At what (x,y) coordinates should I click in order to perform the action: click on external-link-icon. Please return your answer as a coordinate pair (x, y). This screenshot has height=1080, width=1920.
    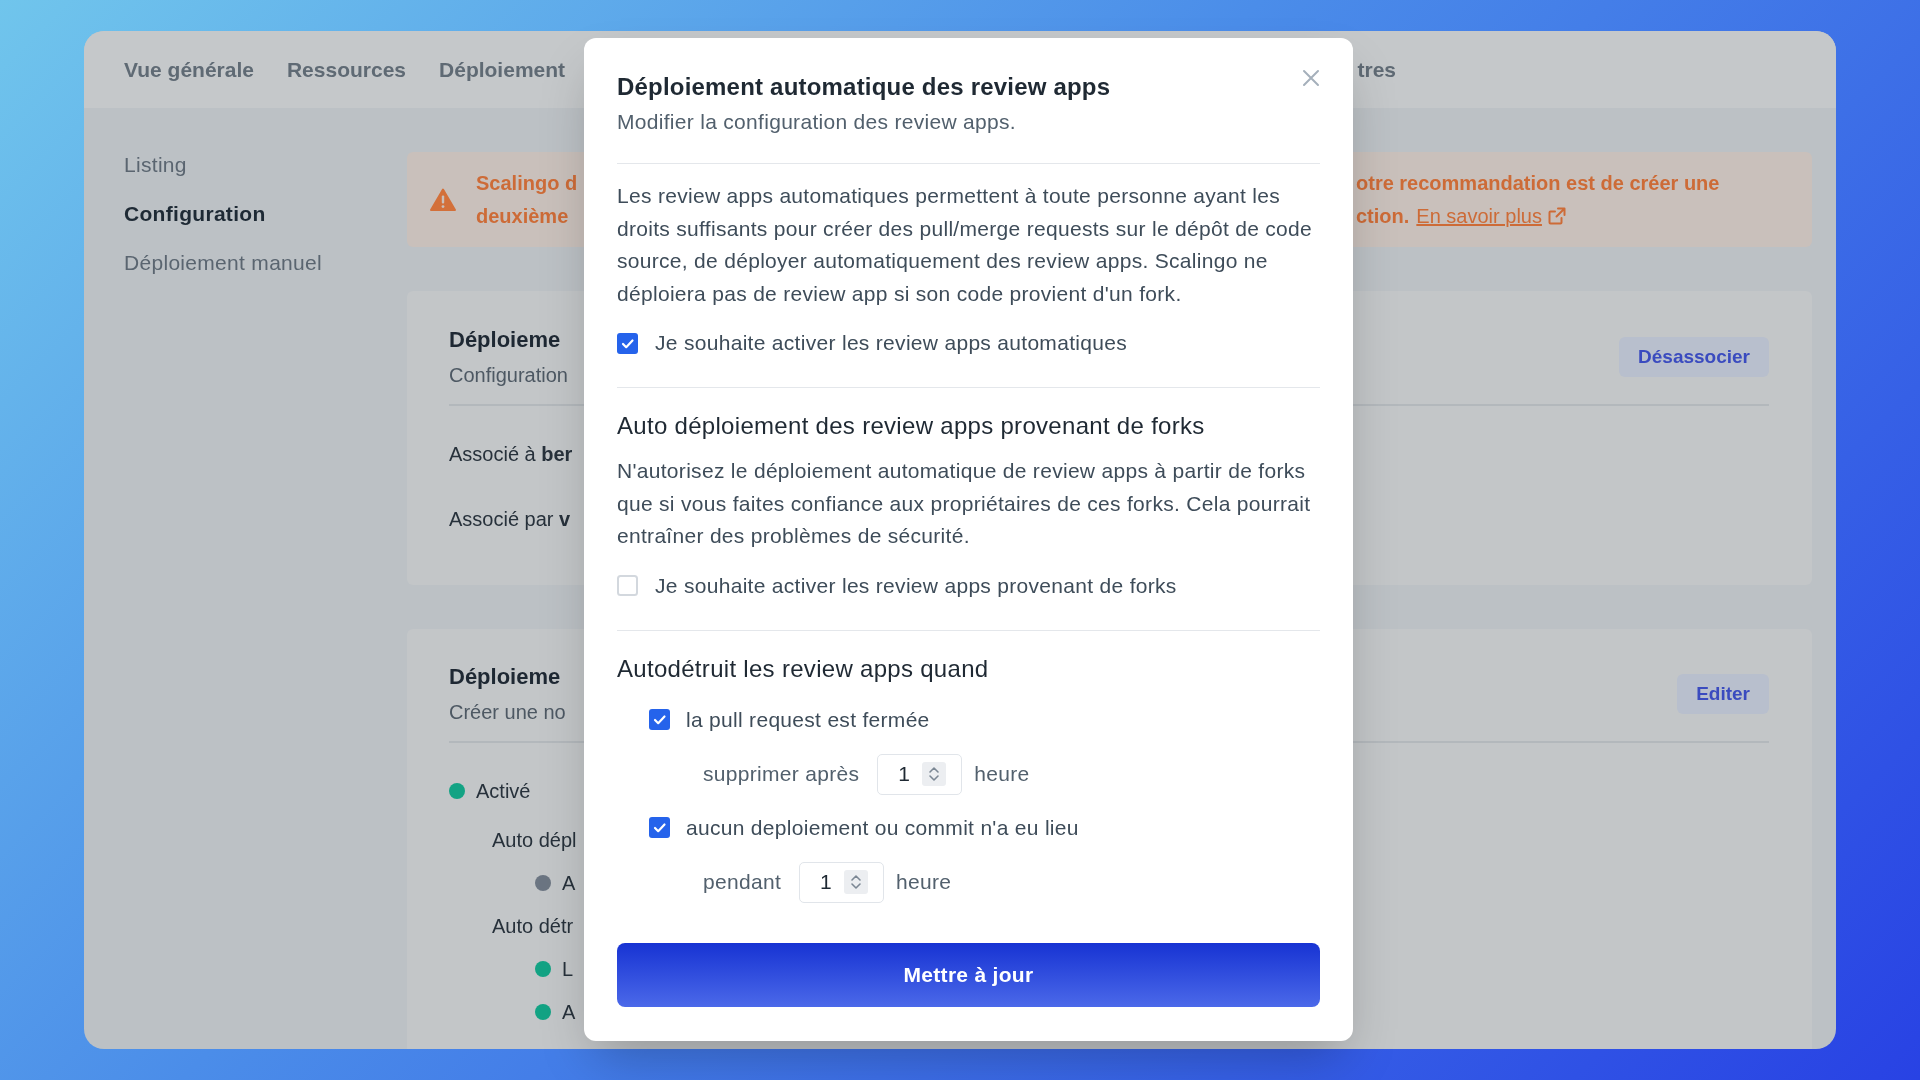
    Looking at the image, I should click on (1556, 216).